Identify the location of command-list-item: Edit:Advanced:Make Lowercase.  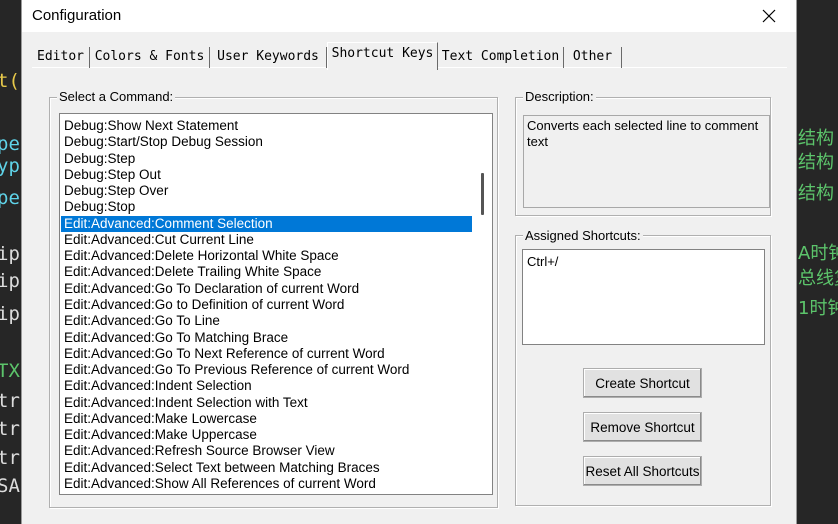
(266, 419).